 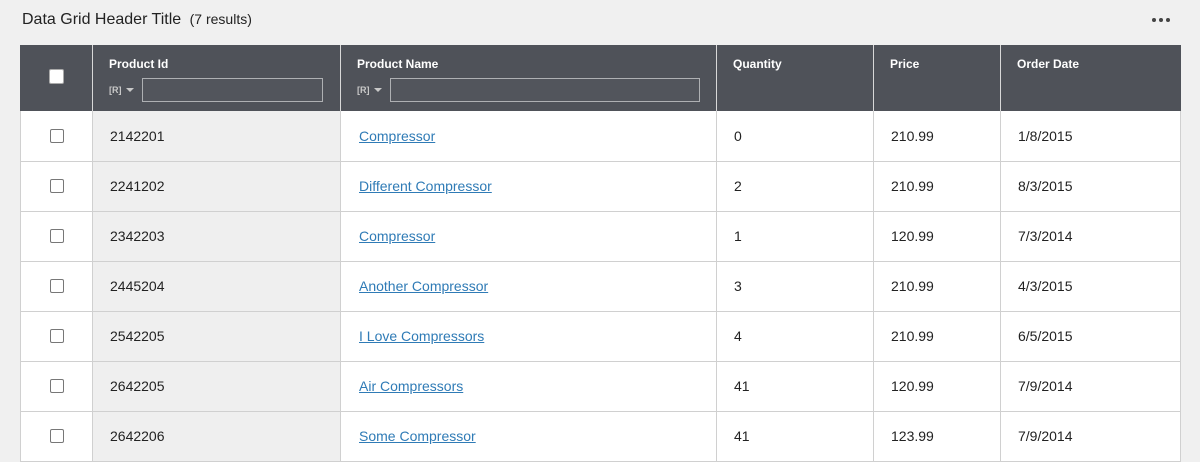 I want to click on column-header-price: Price, so click(x=937, y=78).